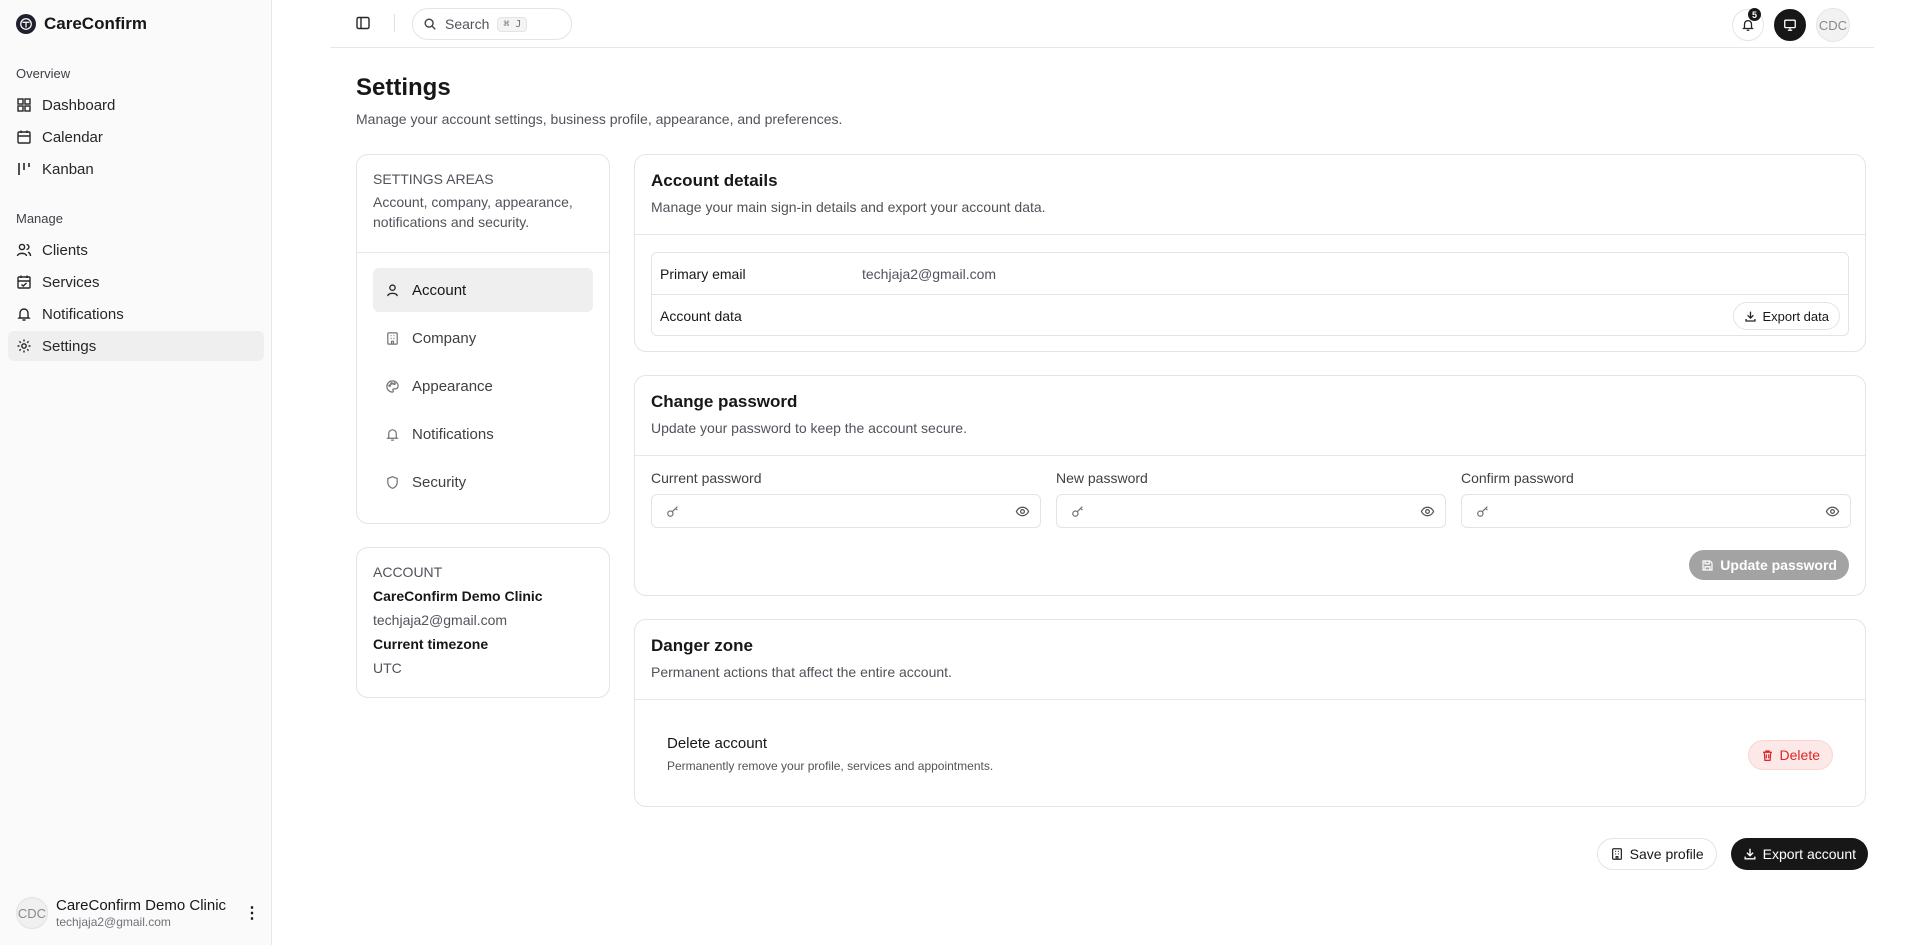 The image size is (1920, 945). I want to click on account-details-title: Account details, so click(714, 180).